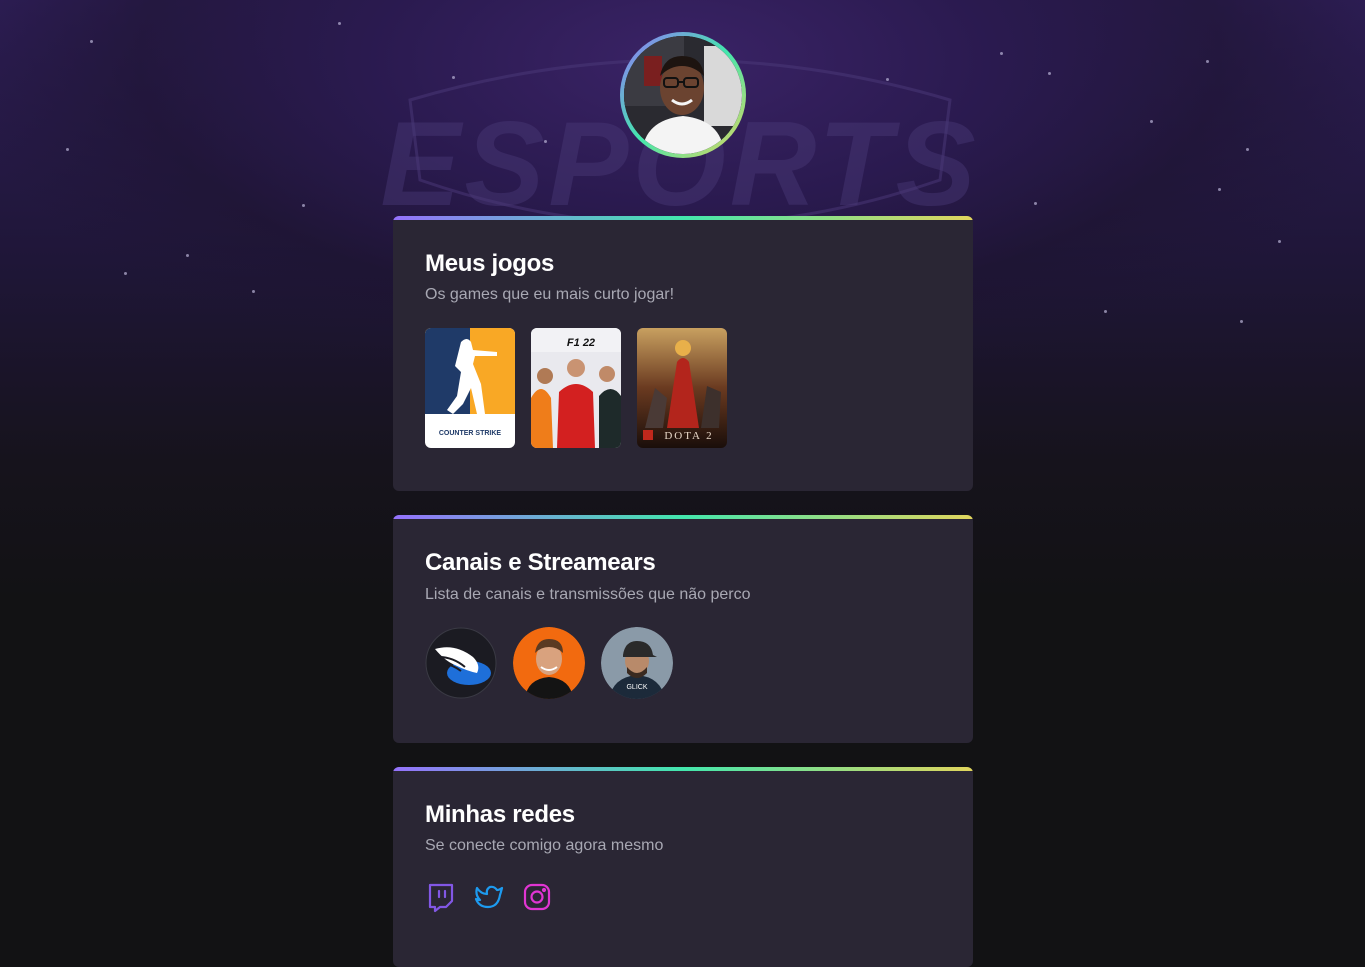  Describe the element at coordinates (461, 663) in the screenshot. I see `streamer-avatar-wing` at that location.